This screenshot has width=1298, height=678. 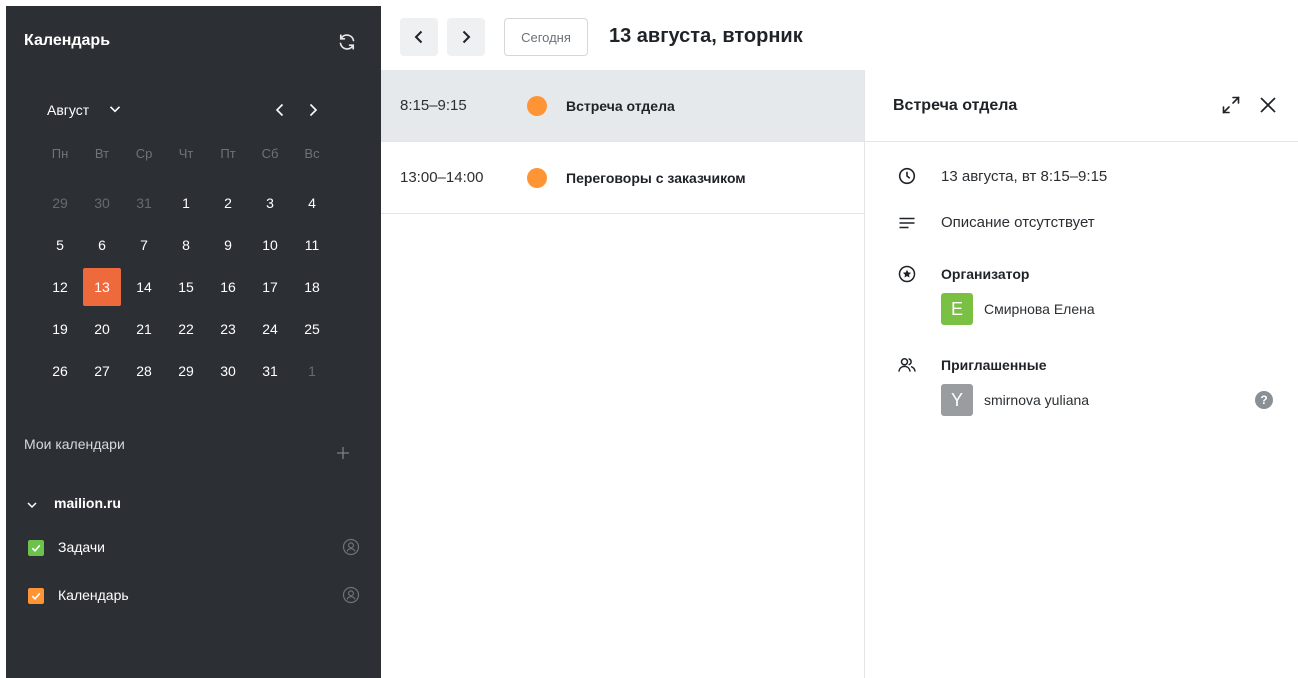 What do you see at coordinates (957, 400) in the screenshot?
I see `avatar: Y` at bounding box center [957, 400].